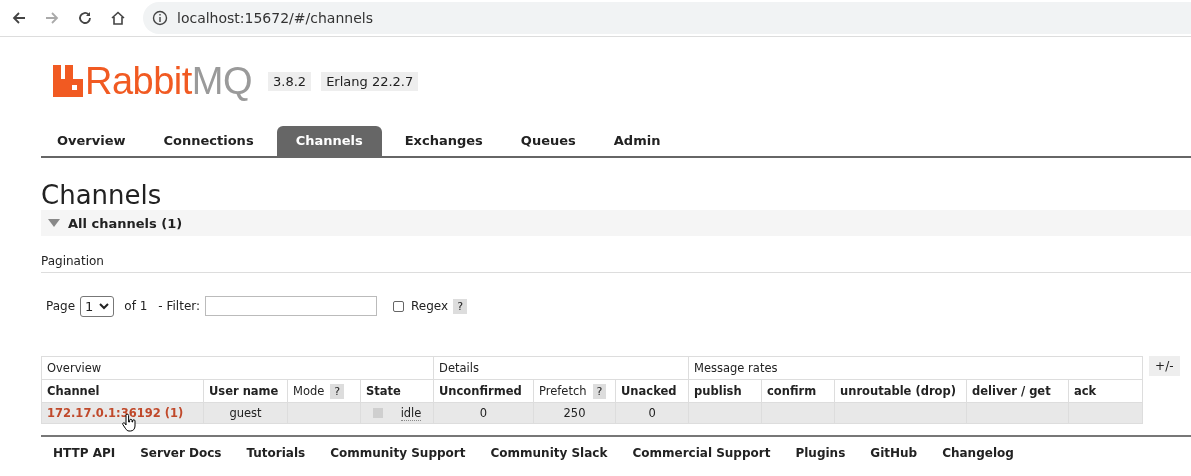 Image resolution: width=1191 pixels, height=476 pixels. Describe the element at coordinates (549, 453) in the screenshot. I see `footer-link: Community Slack` at that location.